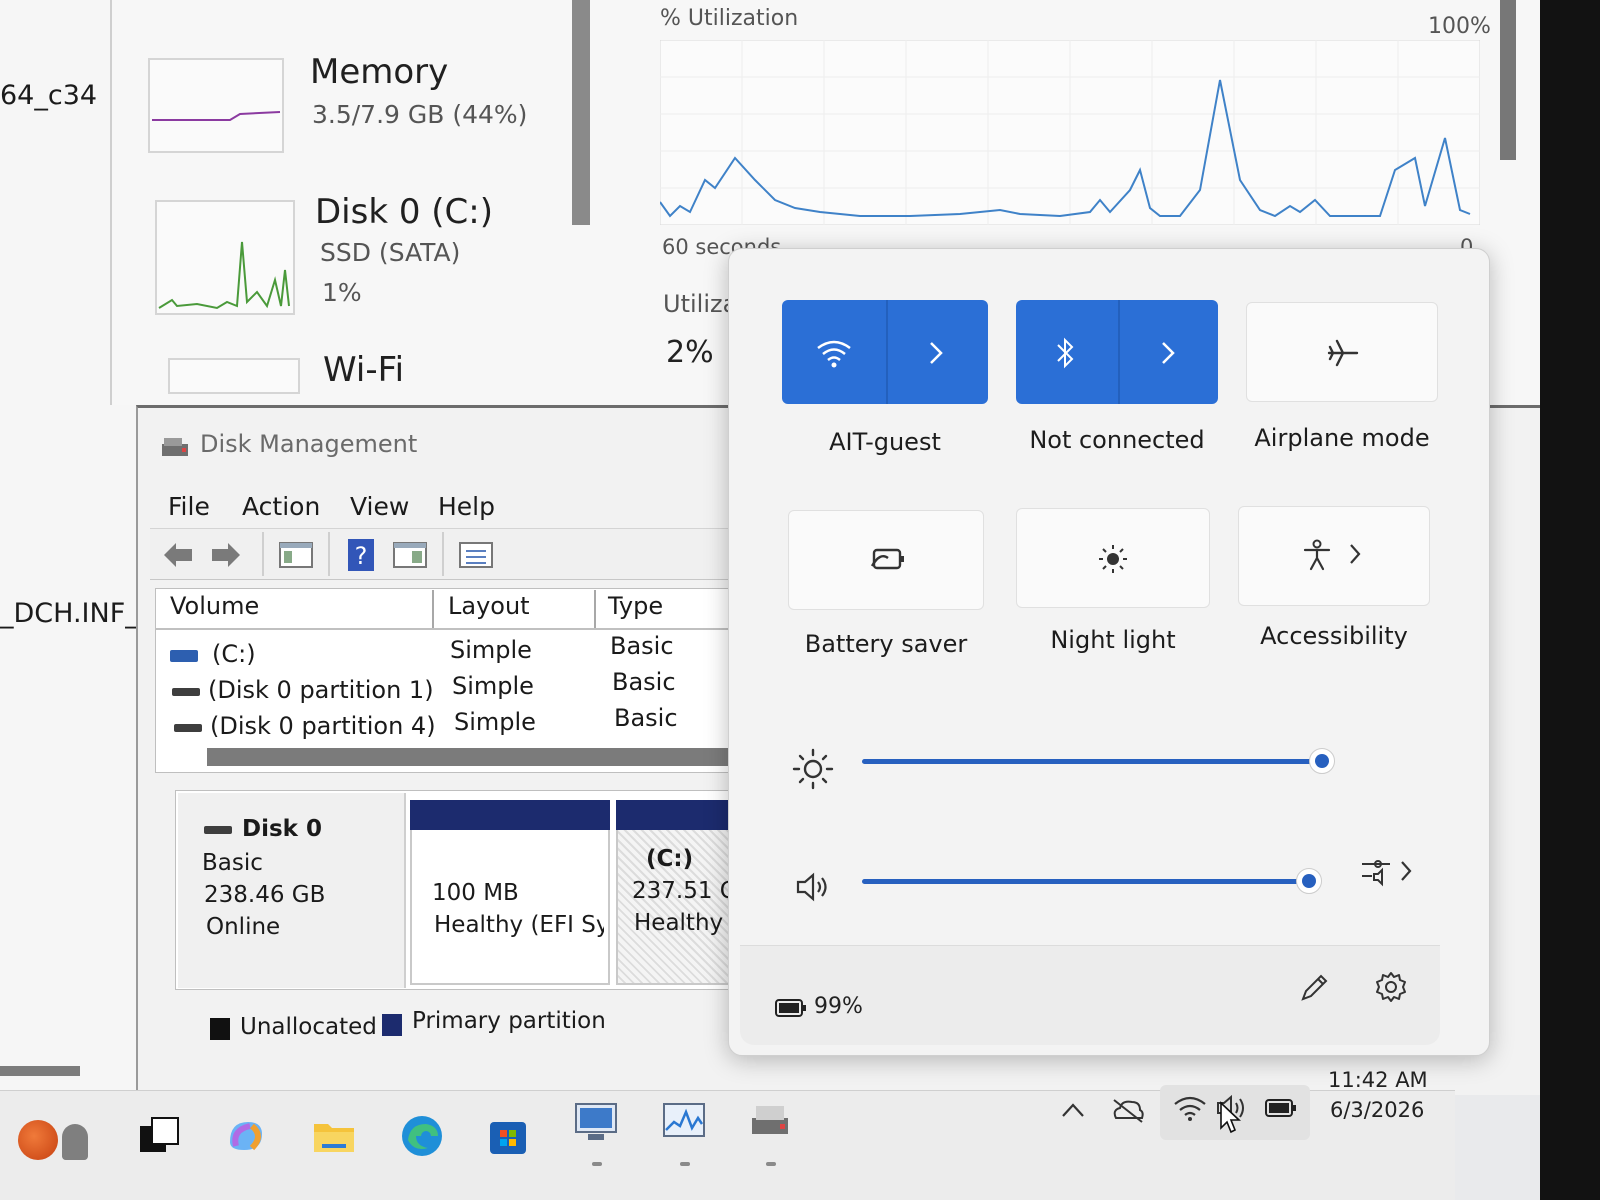  I want to click on clock-time: 11:42 AM, so click(1378, 1080).